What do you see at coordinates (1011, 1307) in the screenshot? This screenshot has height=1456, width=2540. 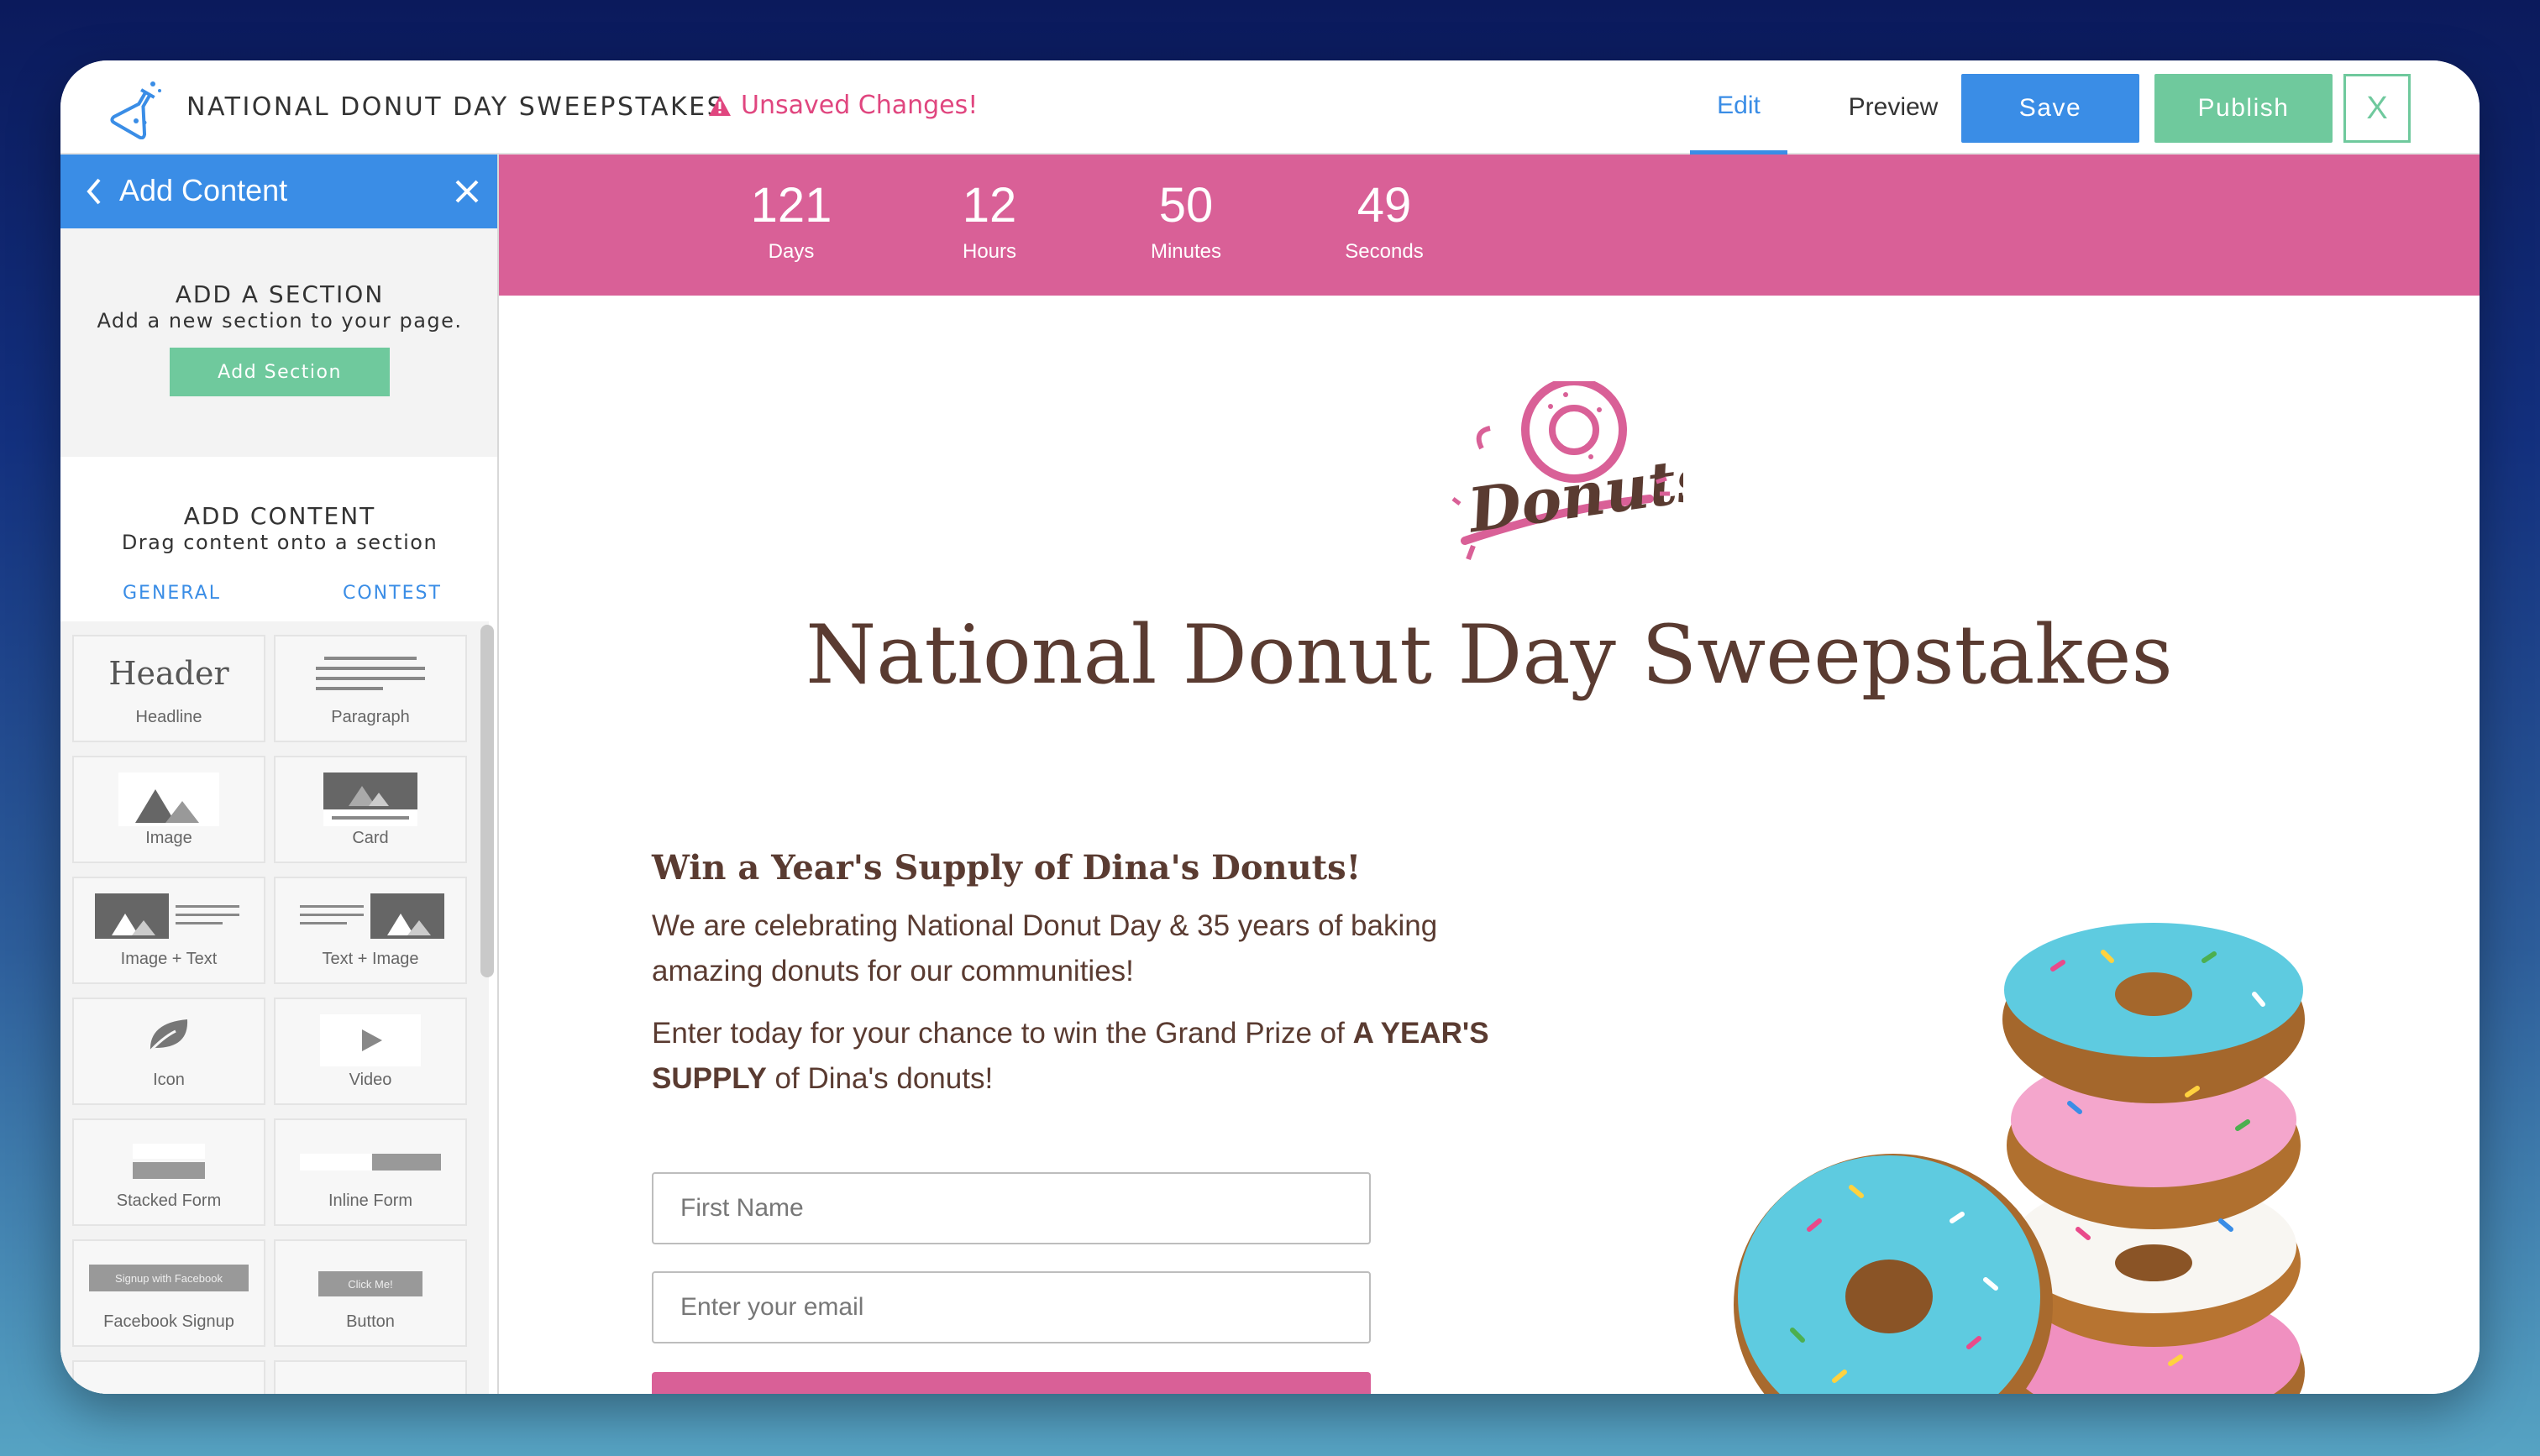 I see `email-field: Enter your email` at bounding box center [1011, 1307].